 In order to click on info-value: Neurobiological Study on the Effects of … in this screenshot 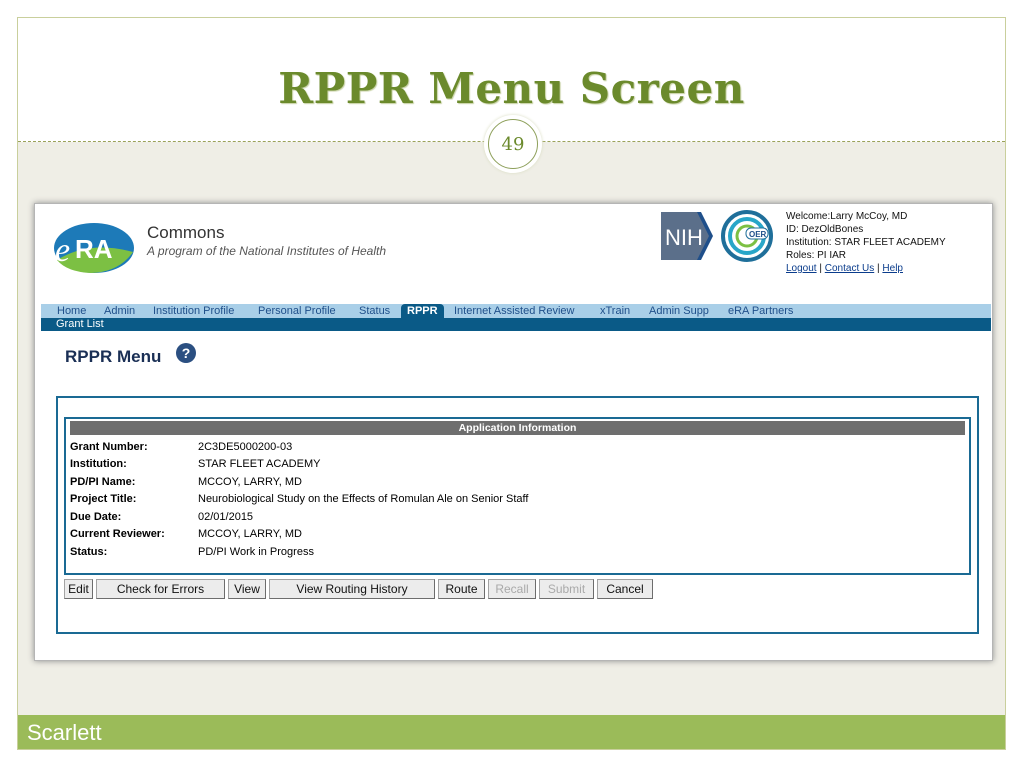, I will do `click(363, 499)`.